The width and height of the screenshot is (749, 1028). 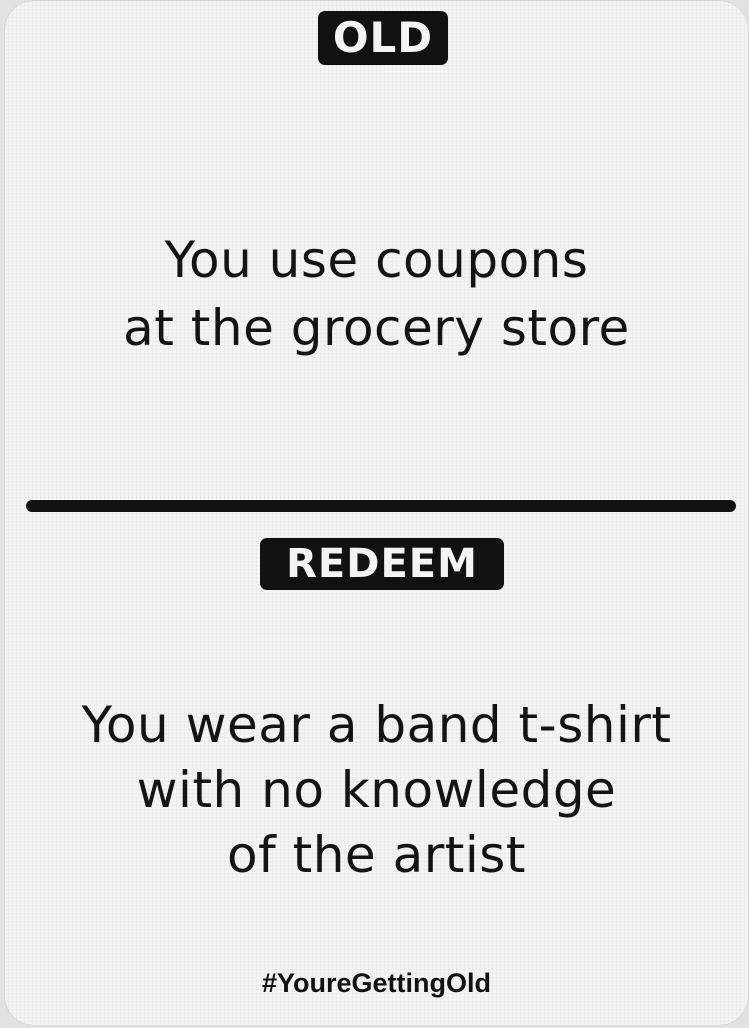 What do you see at coordinates (383, 38) in the screenshot?
I see `old-label-badge: OLD` at bounding box center [383, 38].